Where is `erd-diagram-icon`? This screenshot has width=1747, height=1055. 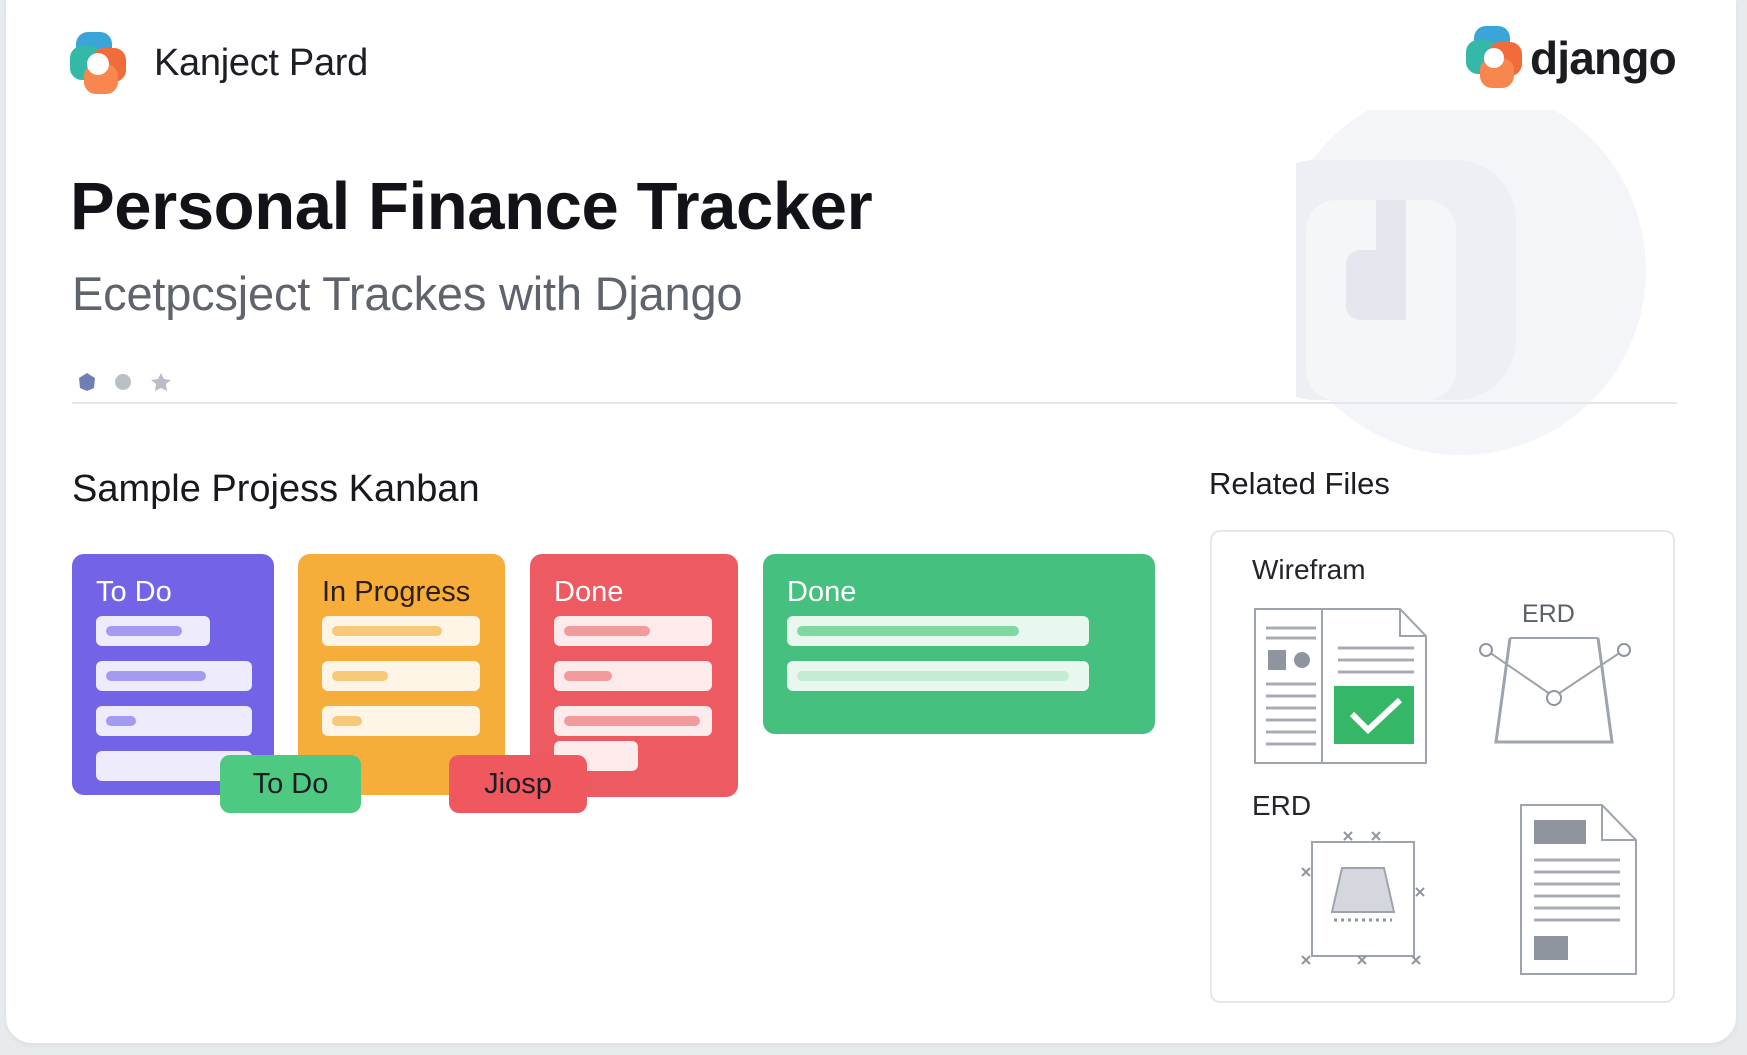 erd-diagram-icon is located at coordinates (1554, 688).